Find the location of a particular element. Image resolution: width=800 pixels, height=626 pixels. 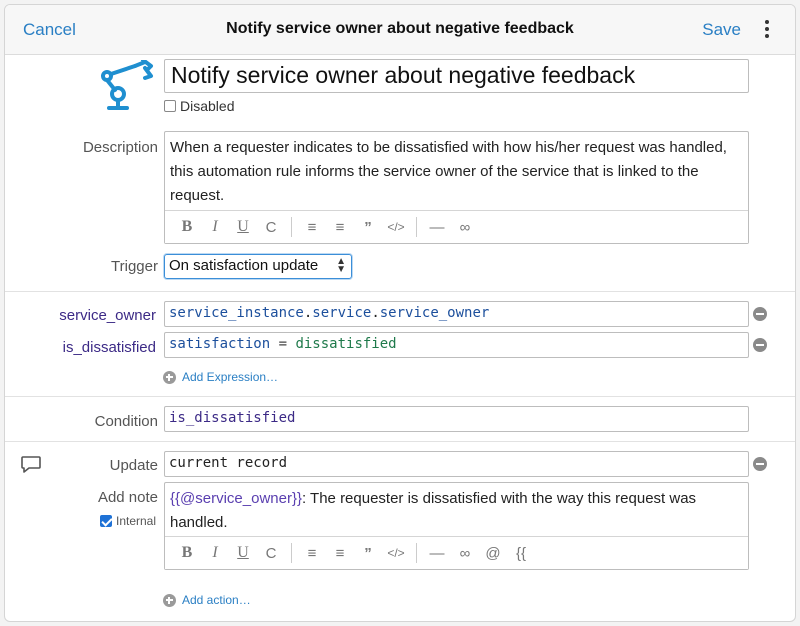

expression-token: service_owner is located at coordinates (434, 313).